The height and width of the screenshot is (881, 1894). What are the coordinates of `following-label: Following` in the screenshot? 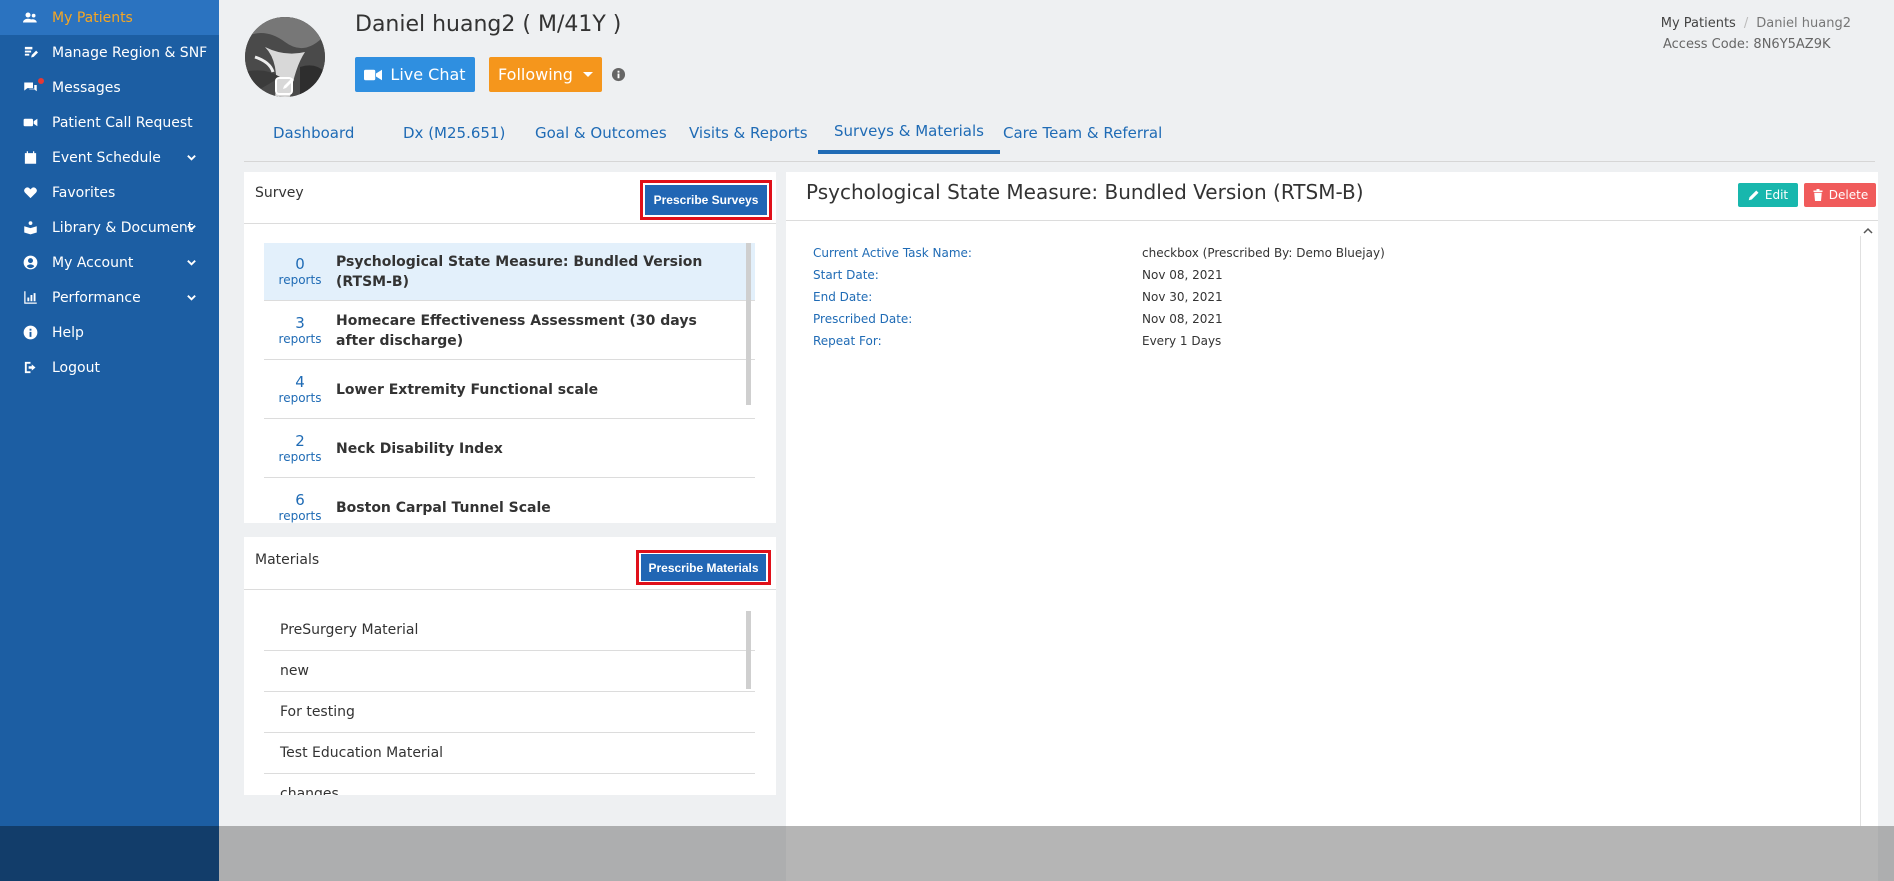 It's located at (535, 74).